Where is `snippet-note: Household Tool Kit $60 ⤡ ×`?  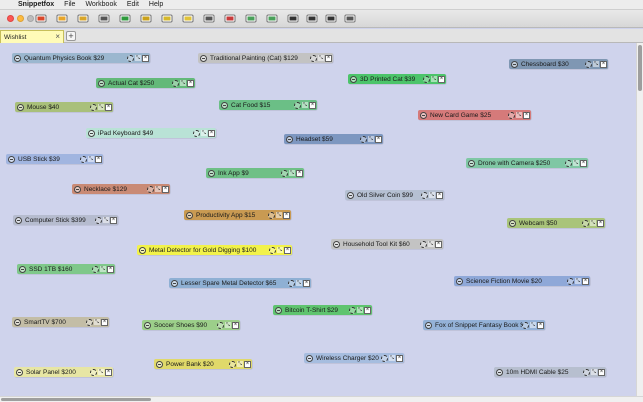
snippet-note: Household Tool Kit $60 ⤡ × is located at coordinates (387, 244).